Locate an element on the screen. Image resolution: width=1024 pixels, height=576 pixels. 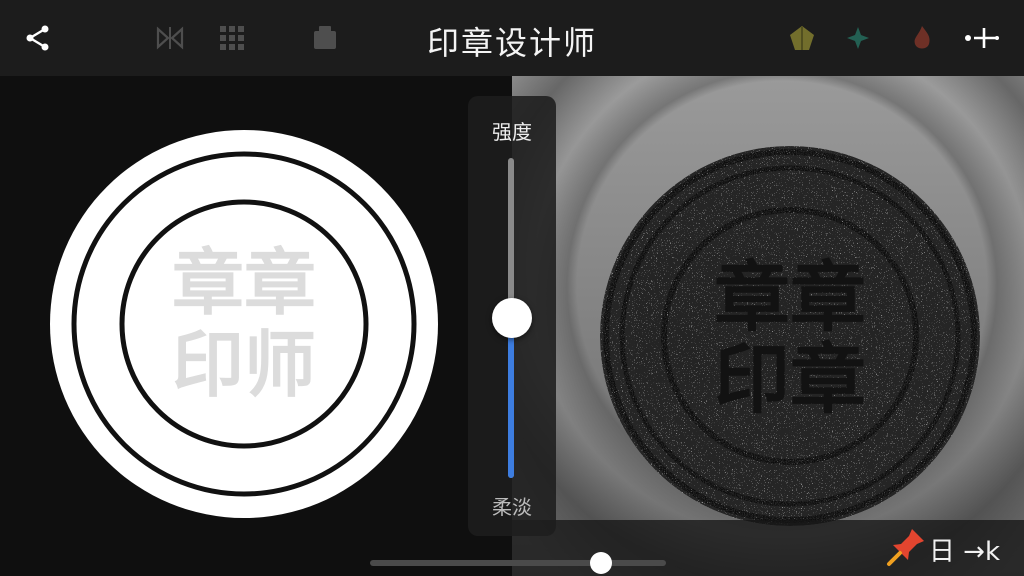
stamp-text-line2: 印章 is located at coordinates (790, 379).